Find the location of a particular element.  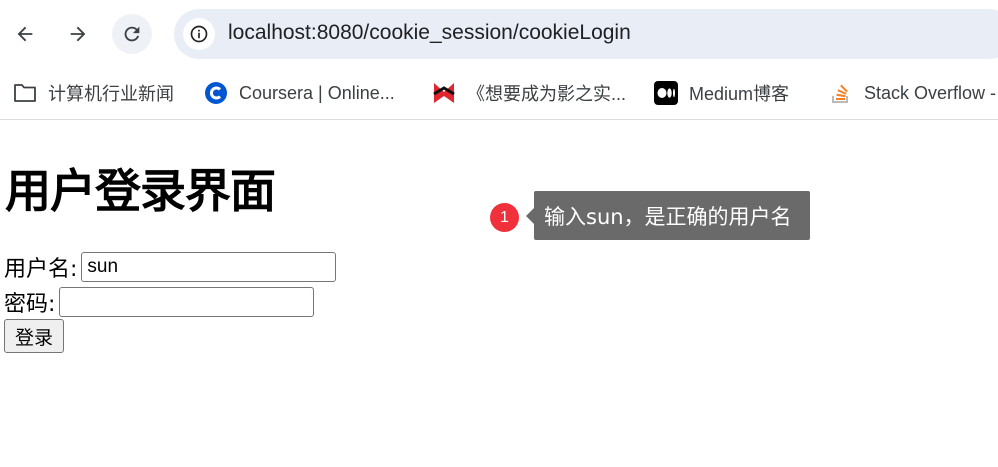

bookmark-label: 计算机行业新闻 is located at coordinates (111, 94).